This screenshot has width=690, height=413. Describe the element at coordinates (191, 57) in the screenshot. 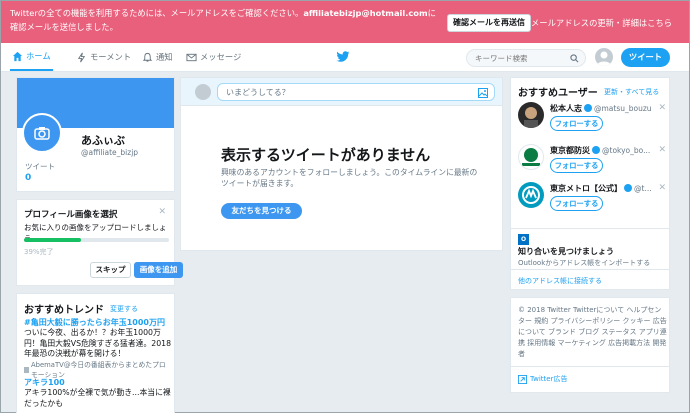

I see `envelope-icon` at that location.